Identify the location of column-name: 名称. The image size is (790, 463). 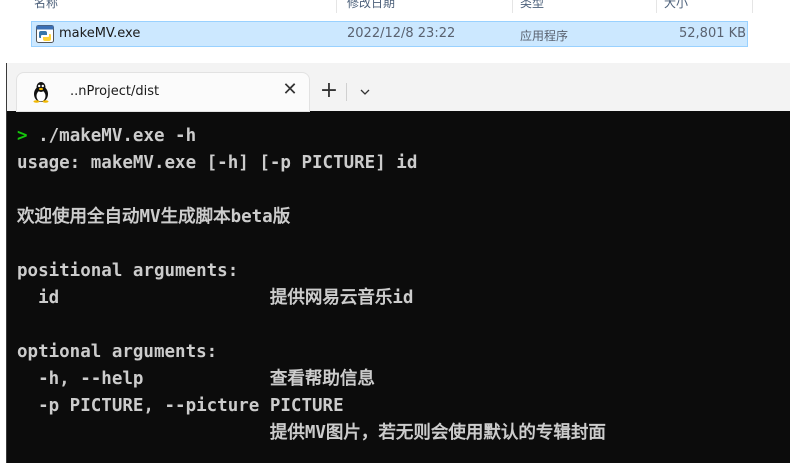
(46, 5).